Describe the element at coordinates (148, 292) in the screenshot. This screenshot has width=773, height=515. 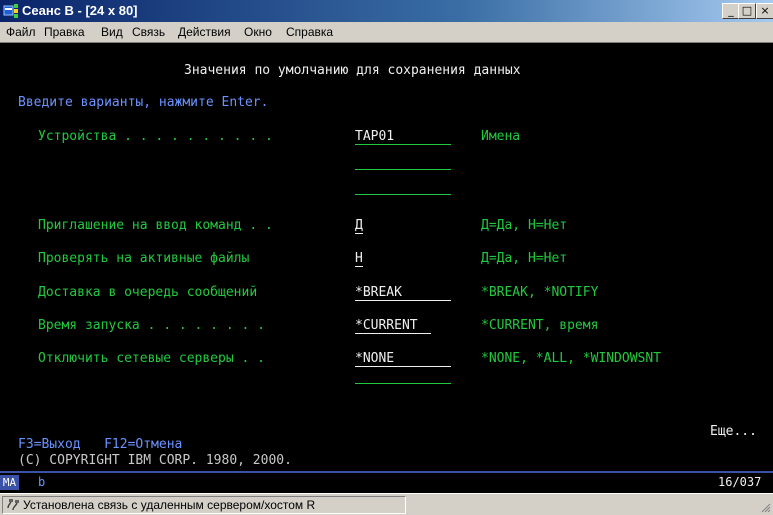
I see `field-label-message-queue: Доставка в очередь сообщений` at that location.